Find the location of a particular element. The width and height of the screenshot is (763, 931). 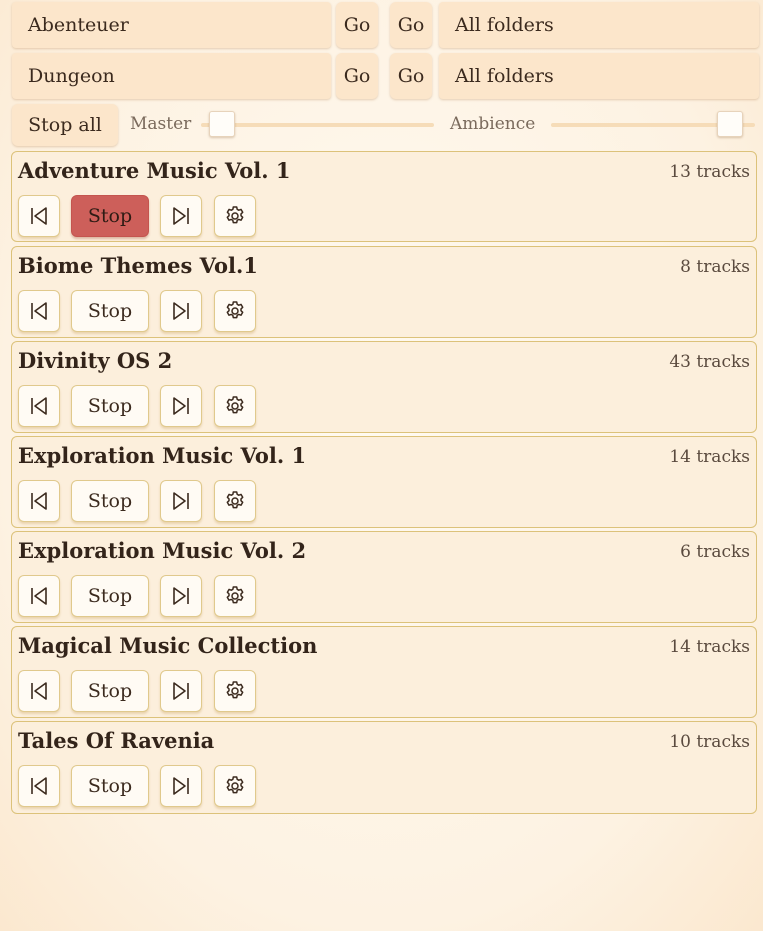

playlist-title: Divinity OS 2 is located at coordinates (95, 360).